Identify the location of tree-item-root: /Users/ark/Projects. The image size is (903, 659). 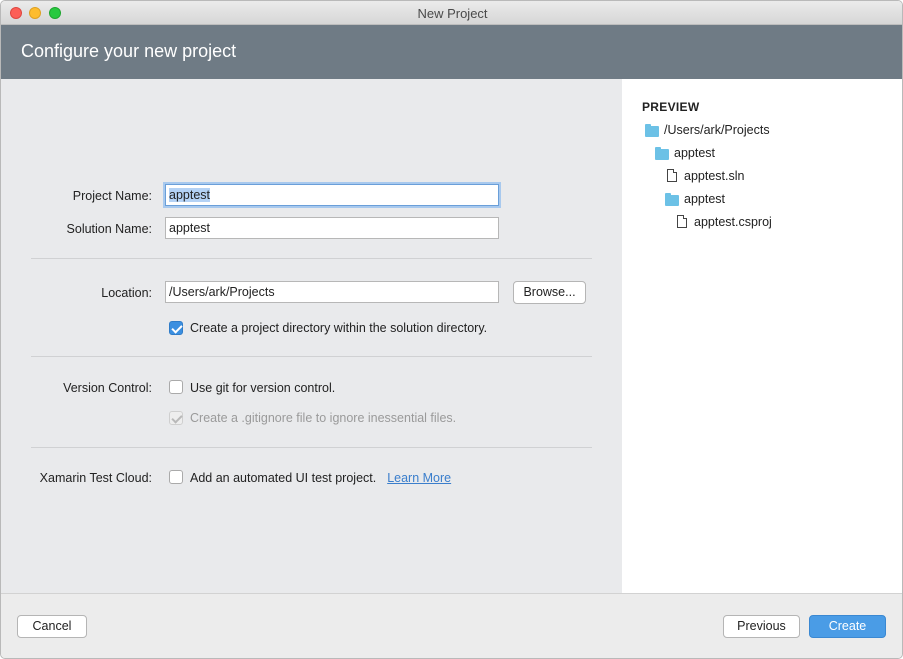
(717, 130).